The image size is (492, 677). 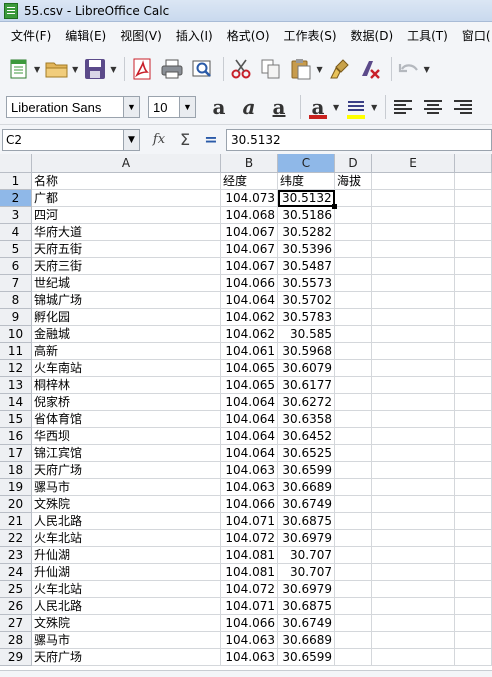 What do you see at coordinates (126, 198) in the screenshot?
I see `table-cell: 广都` at bounding box center [126, 198].